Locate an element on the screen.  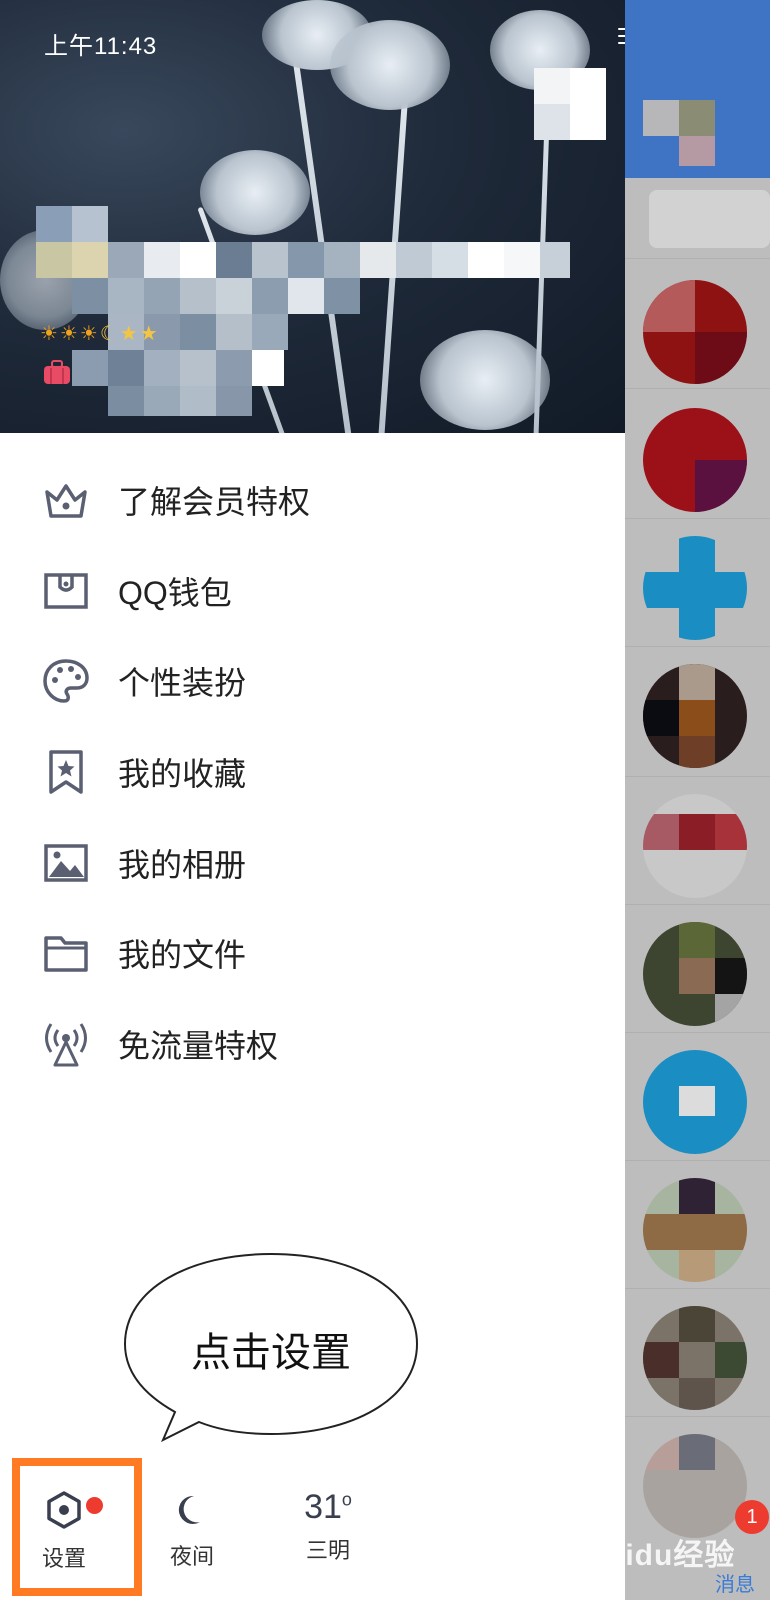
photo-icon is located at coordinates (66, 863).